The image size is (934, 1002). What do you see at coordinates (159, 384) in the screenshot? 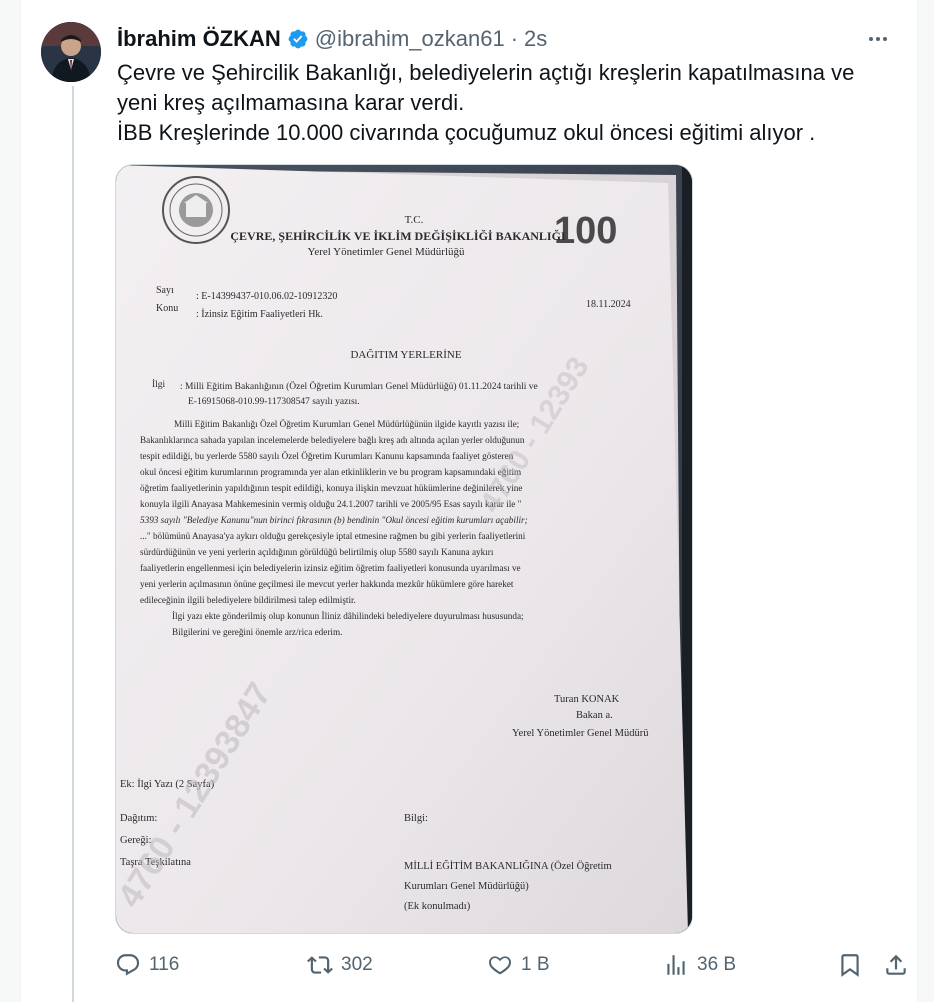
I see `doc-ilgi-label: İlgi` at bounding box center [159, 384].